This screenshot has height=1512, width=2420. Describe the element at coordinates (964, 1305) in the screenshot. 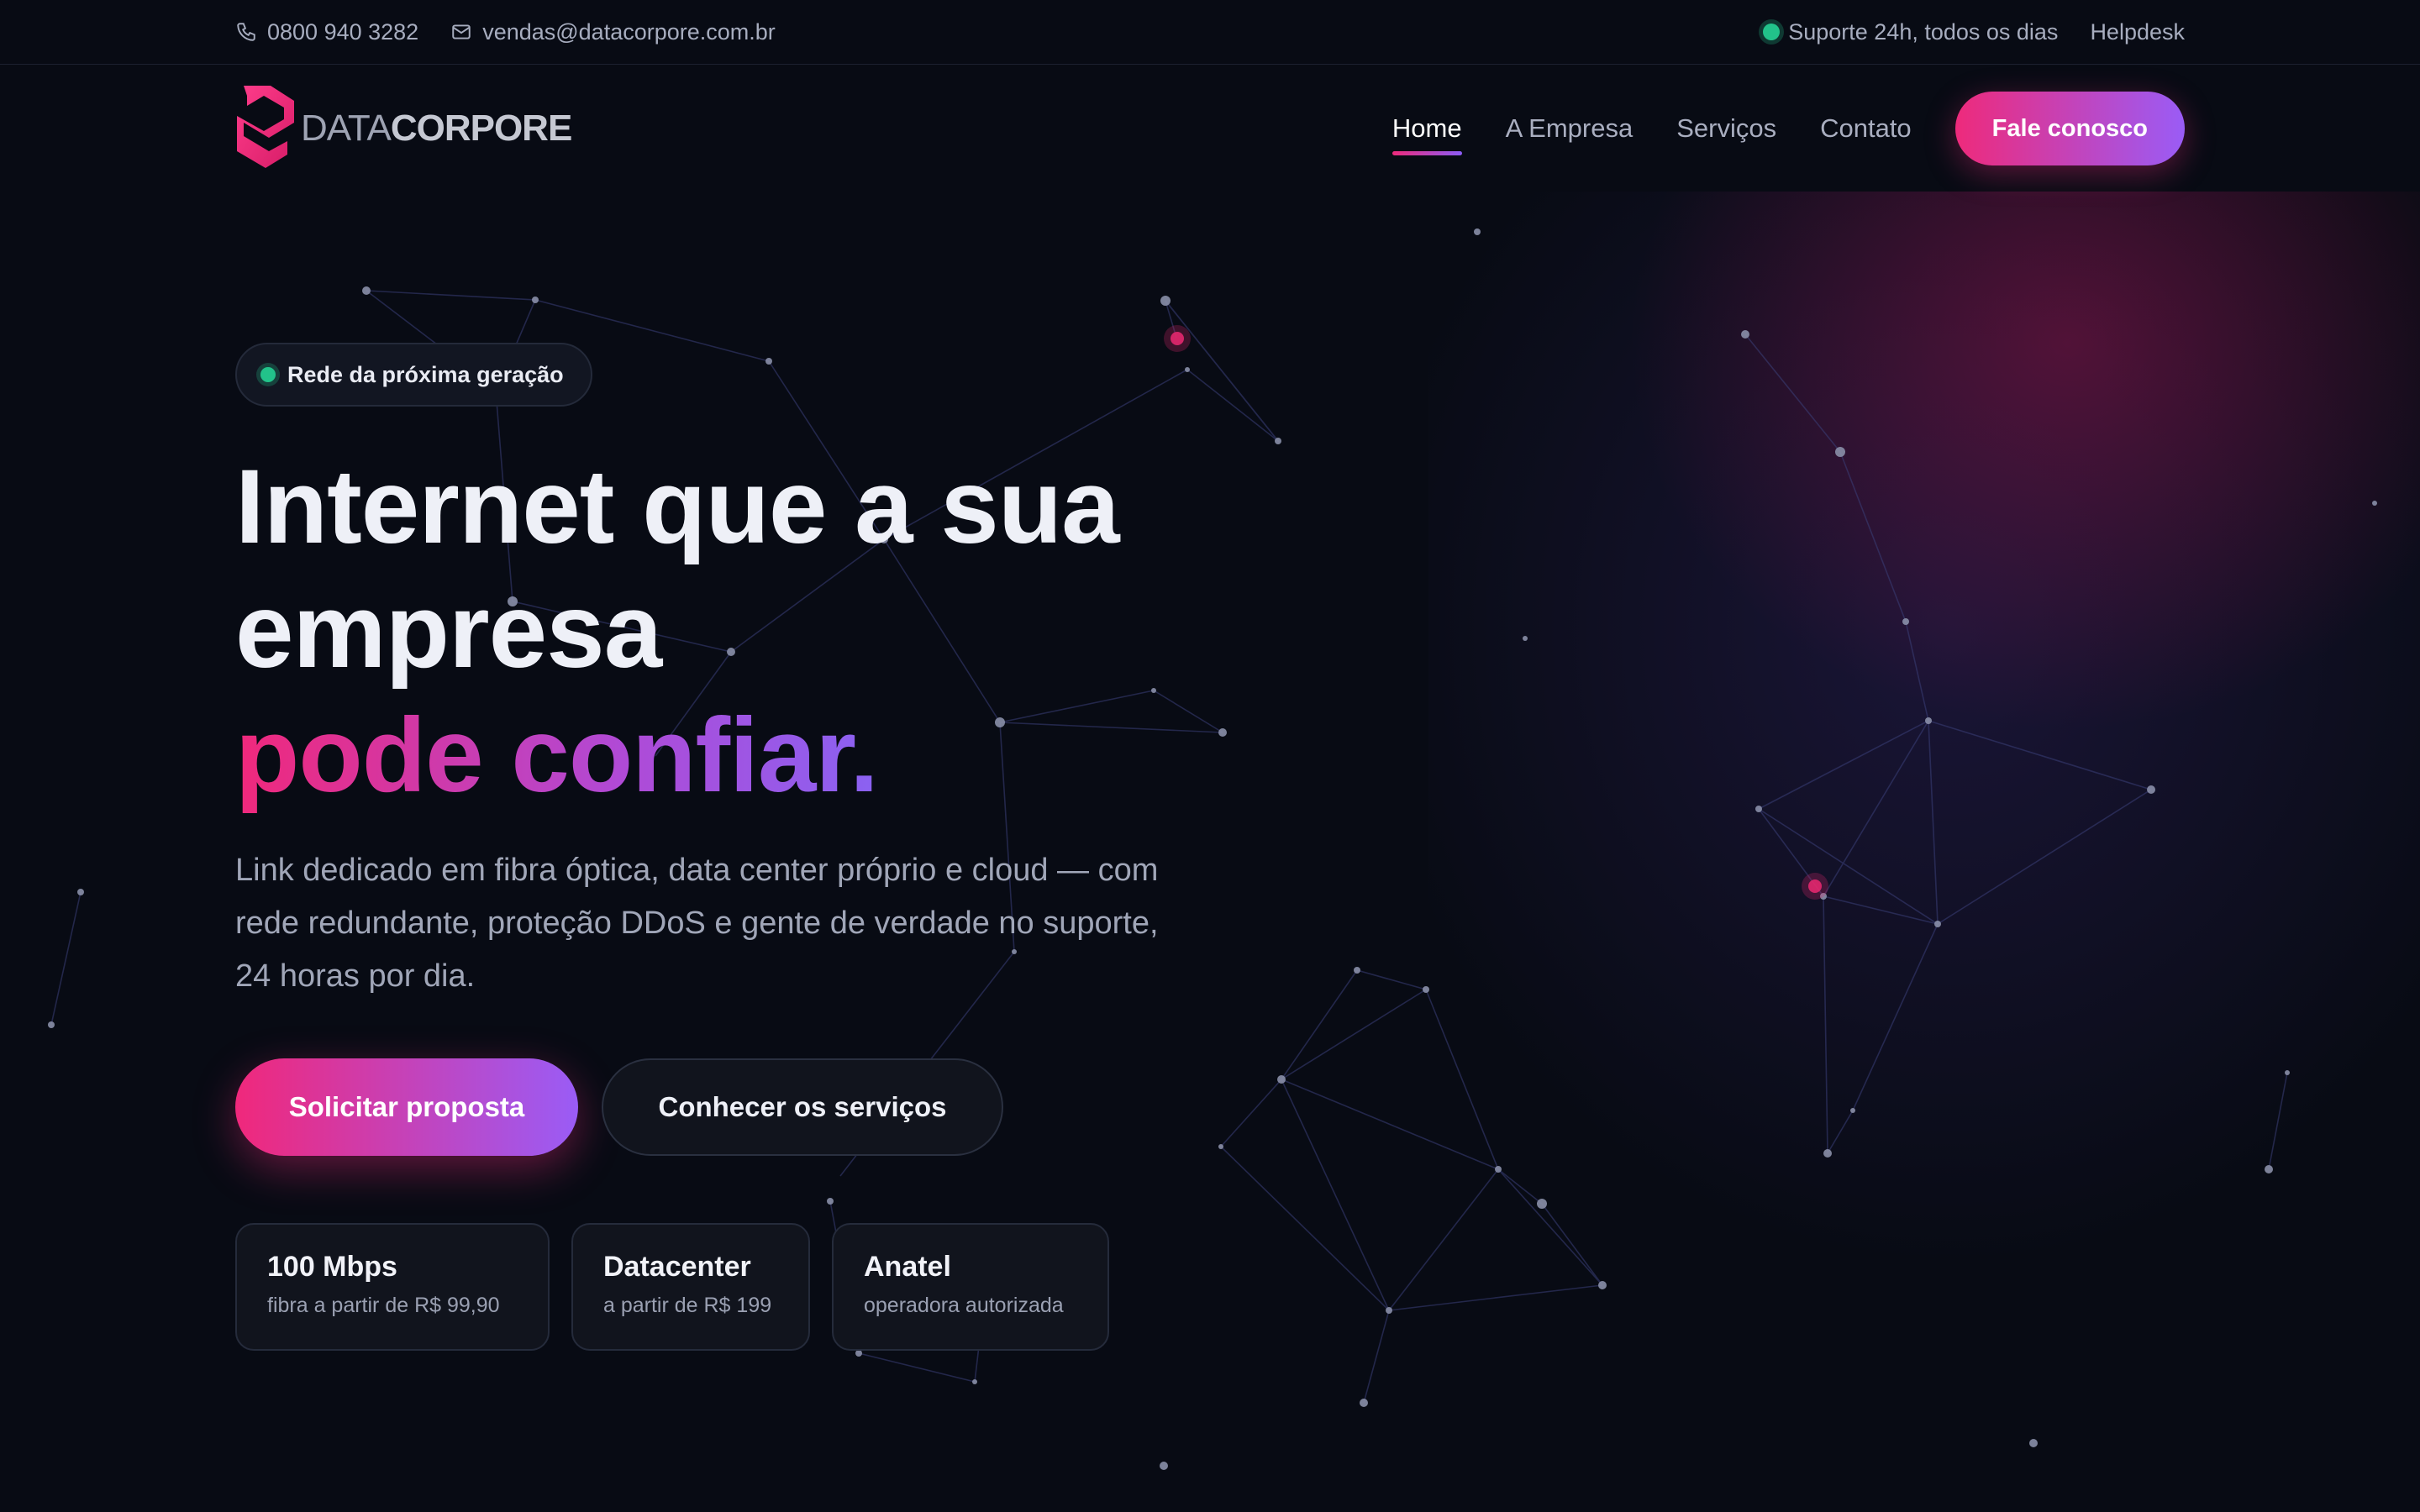

I see `stat-subtitle: operadora autorizada` at that location.